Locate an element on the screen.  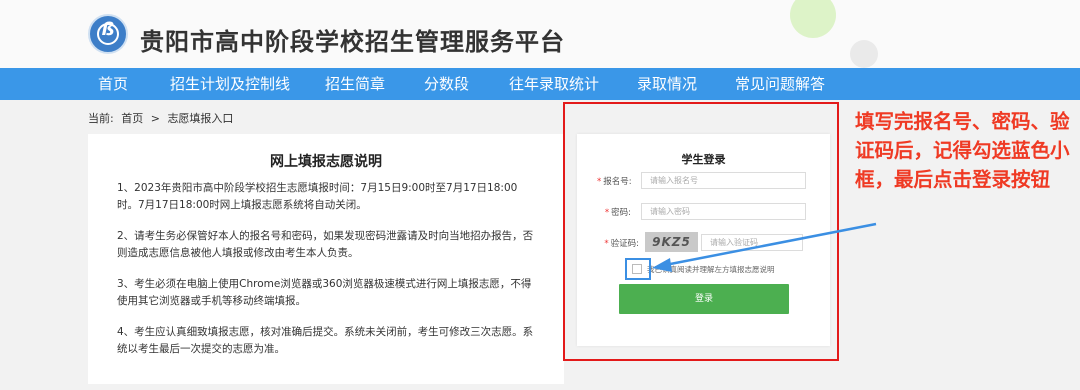
annotation-text: 填写完报名号、密码、验证码后，记得勾选蓝色小框，最后点击登录按钮 is located at coordinates (962, 150).